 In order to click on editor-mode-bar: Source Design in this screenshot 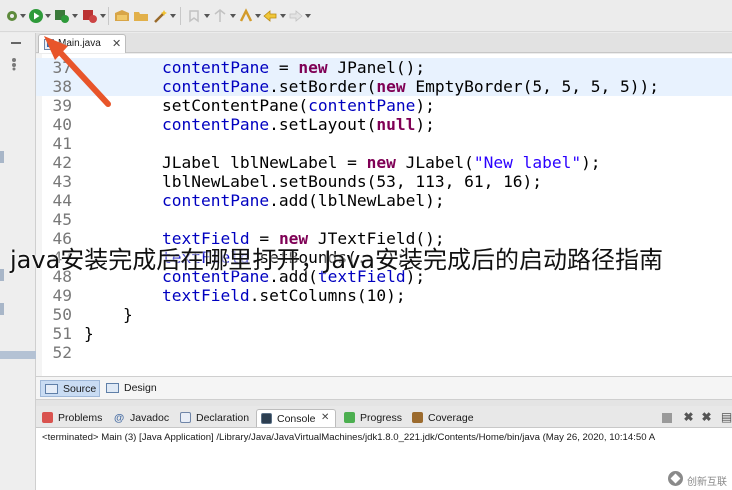, I will do `click(384, 388)`.